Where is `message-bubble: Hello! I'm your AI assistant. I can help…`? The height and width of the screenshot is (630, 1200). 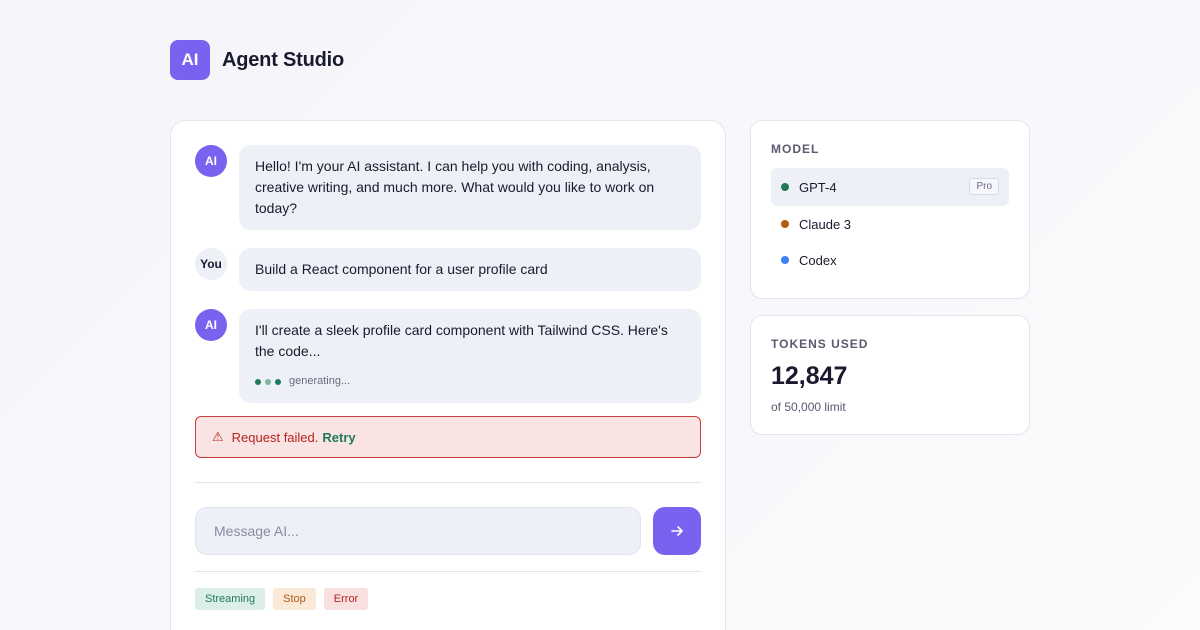 message-bubble: Hello! I'm your AI assistant. I can help… is located at coordinates (470, 187).